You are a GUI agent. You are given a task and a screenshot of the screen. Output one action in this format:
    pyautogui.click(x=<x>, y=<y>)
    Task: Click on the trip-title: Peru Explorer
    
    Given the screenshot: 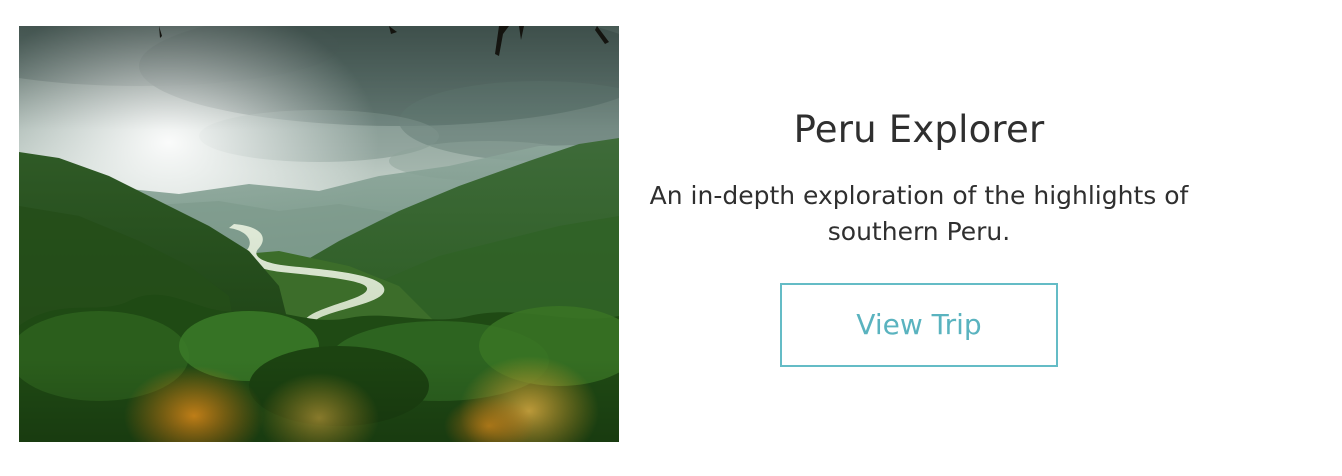 What is the action you would take?
    pyautogui.click(x=919, y=129)
    